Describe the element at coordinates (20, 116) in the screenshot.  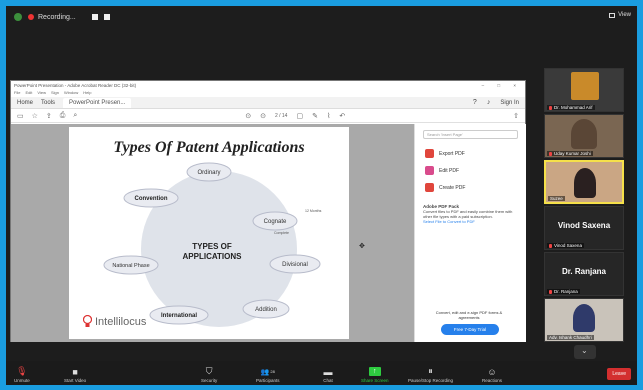
I see `save-icon: ▭` at that location.